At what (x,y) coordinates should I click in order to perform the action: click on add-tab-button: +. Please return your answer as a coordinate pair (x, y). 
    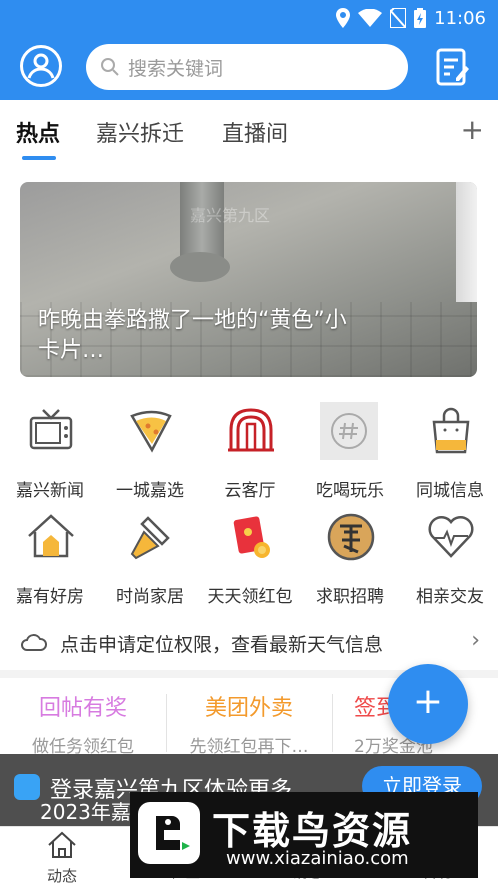
    Looking at the image, I should click on (472, 130).